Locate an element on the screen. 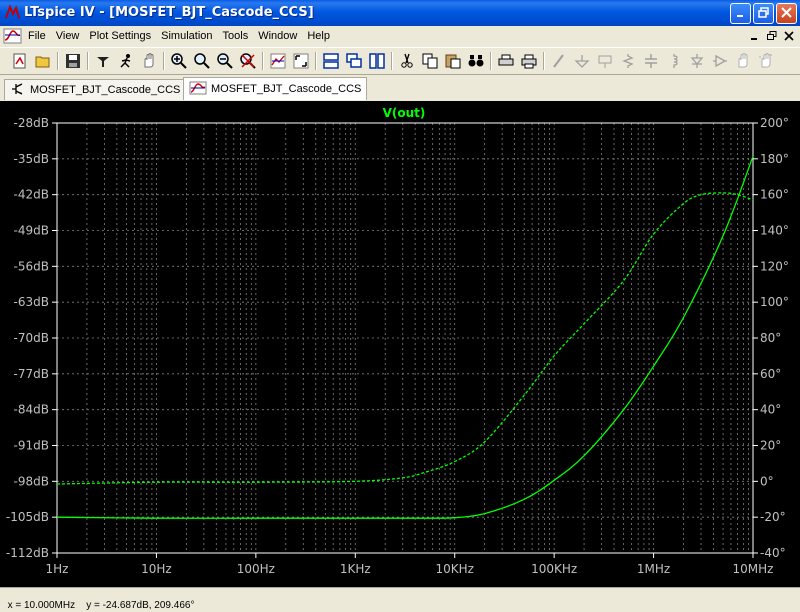 The height and width of the screenshot is (612, 800). copy-icon is located at coordinates (429, 61).